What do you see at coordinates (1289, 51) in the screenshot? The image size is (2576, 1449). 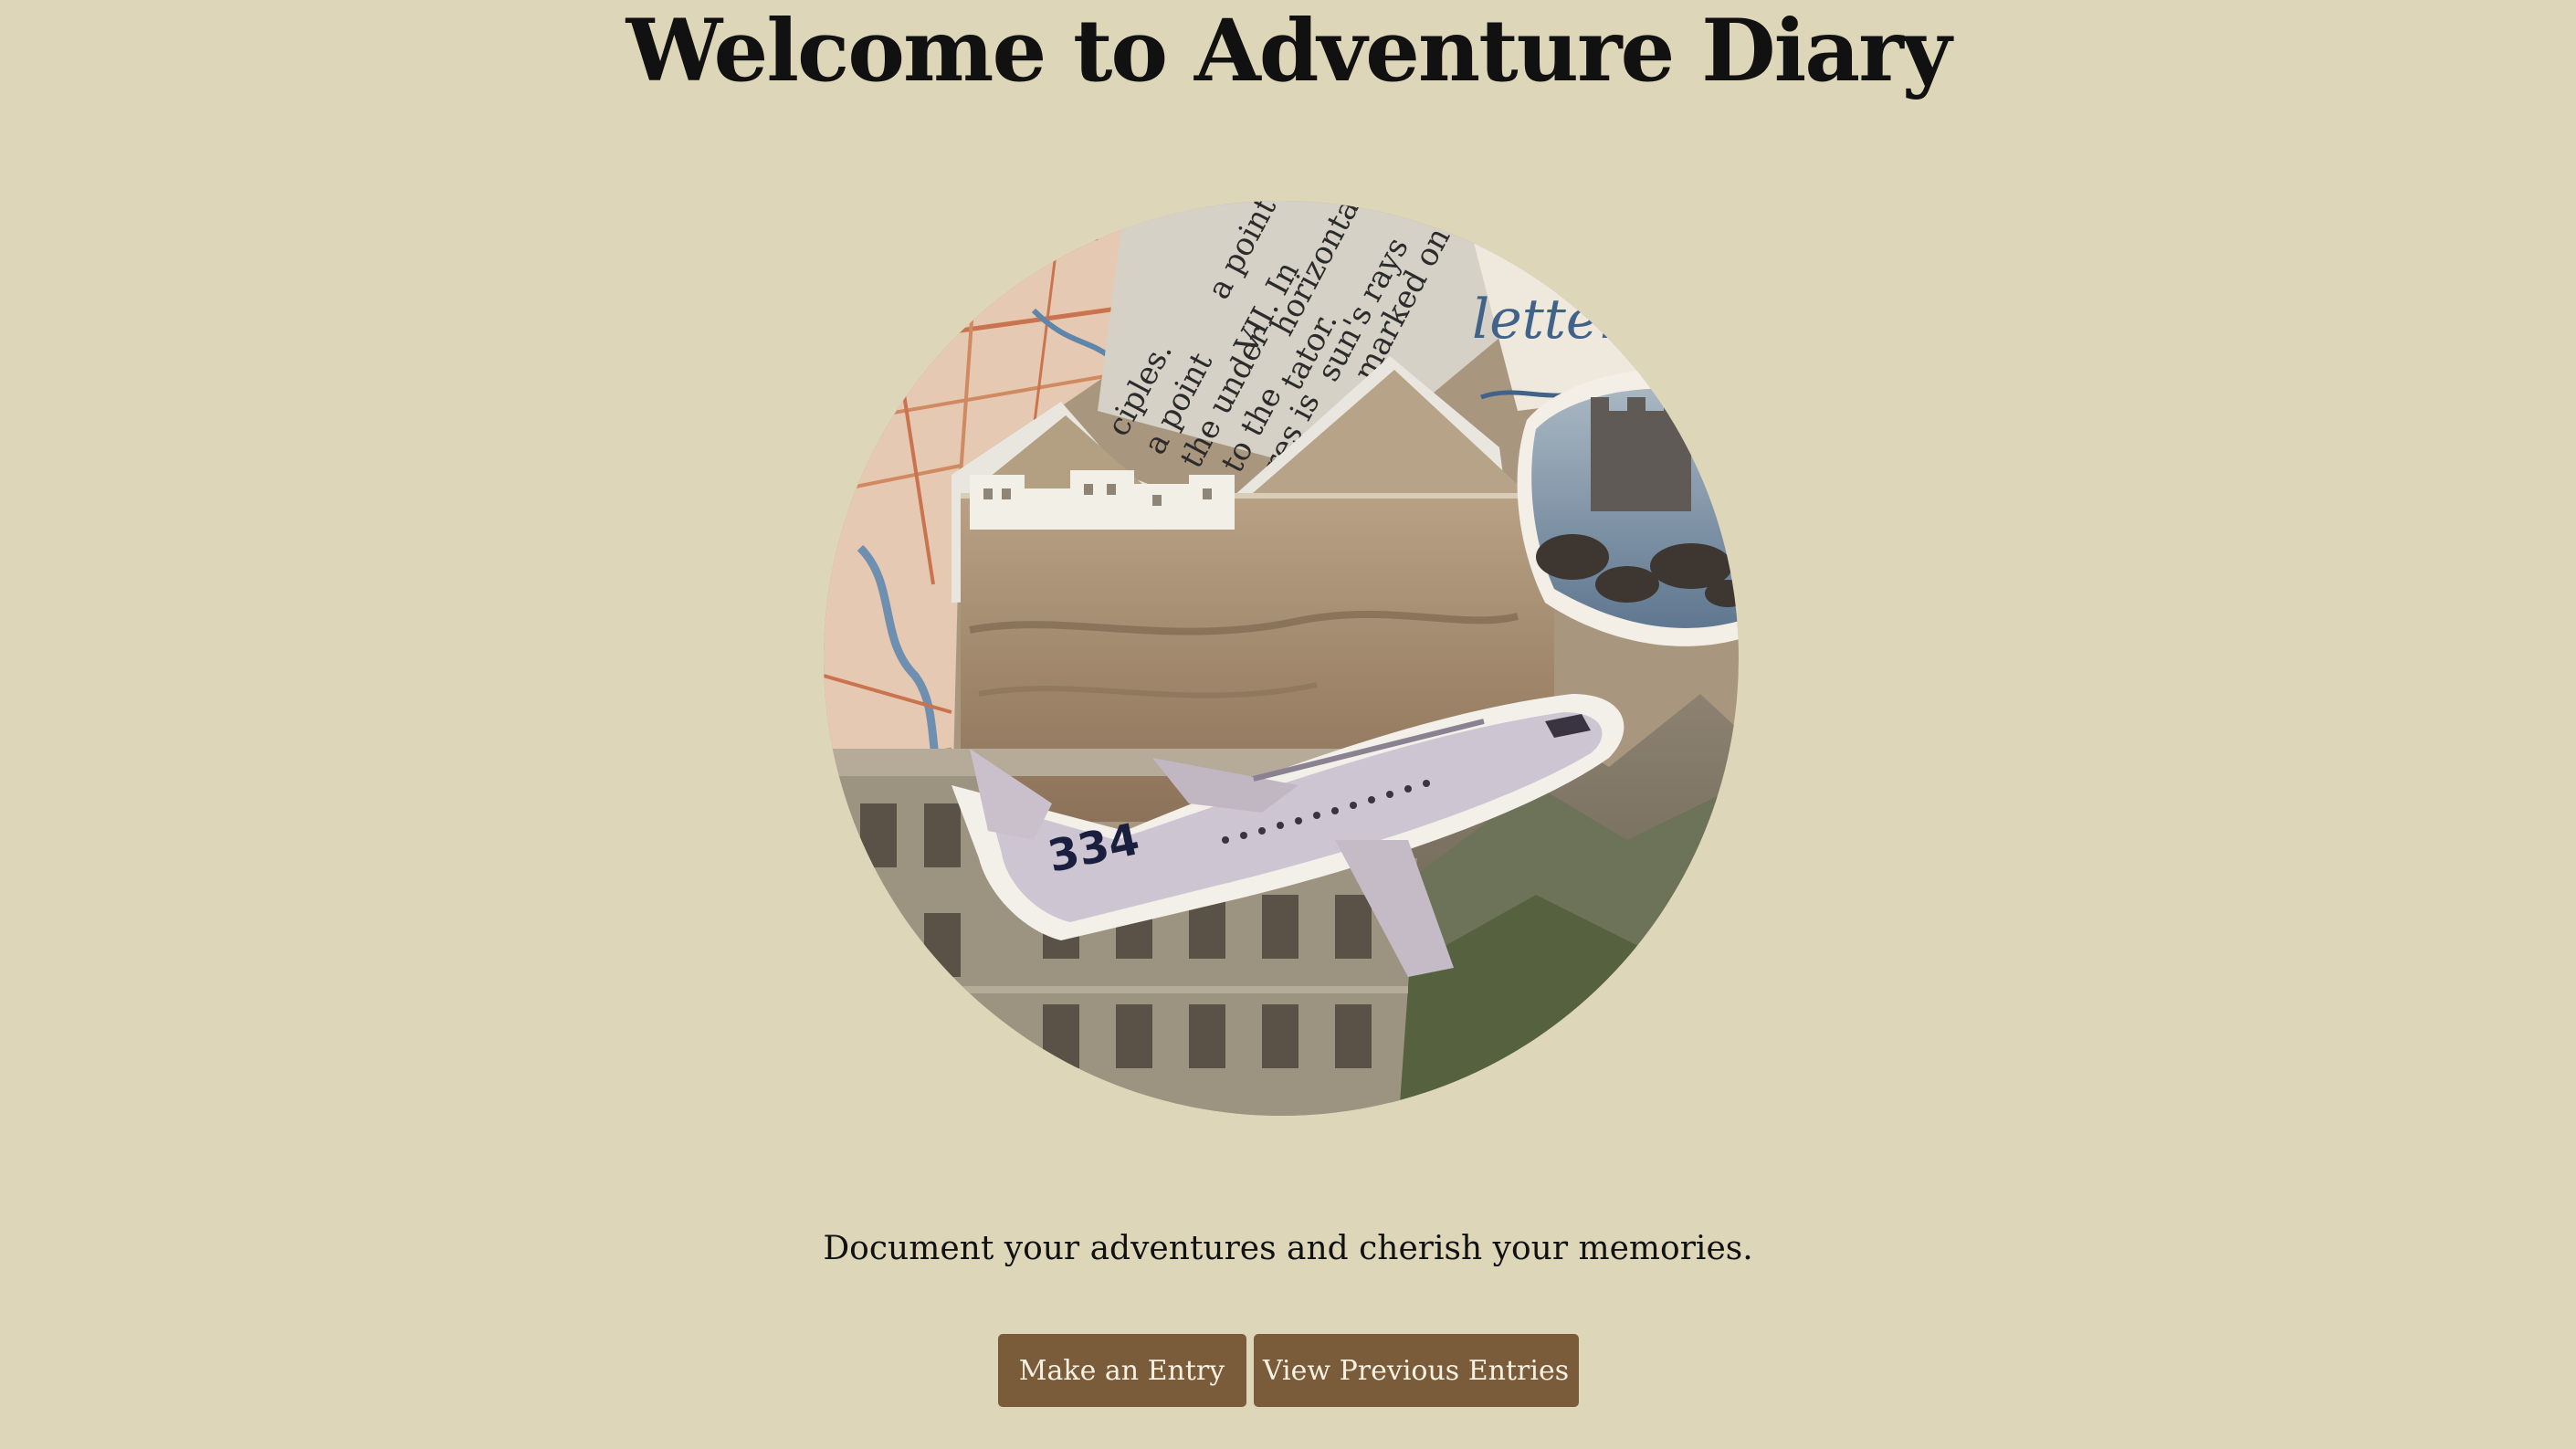 I see `page-title: Welcome to Adventure Diary` at bounding box center [1289, 51].